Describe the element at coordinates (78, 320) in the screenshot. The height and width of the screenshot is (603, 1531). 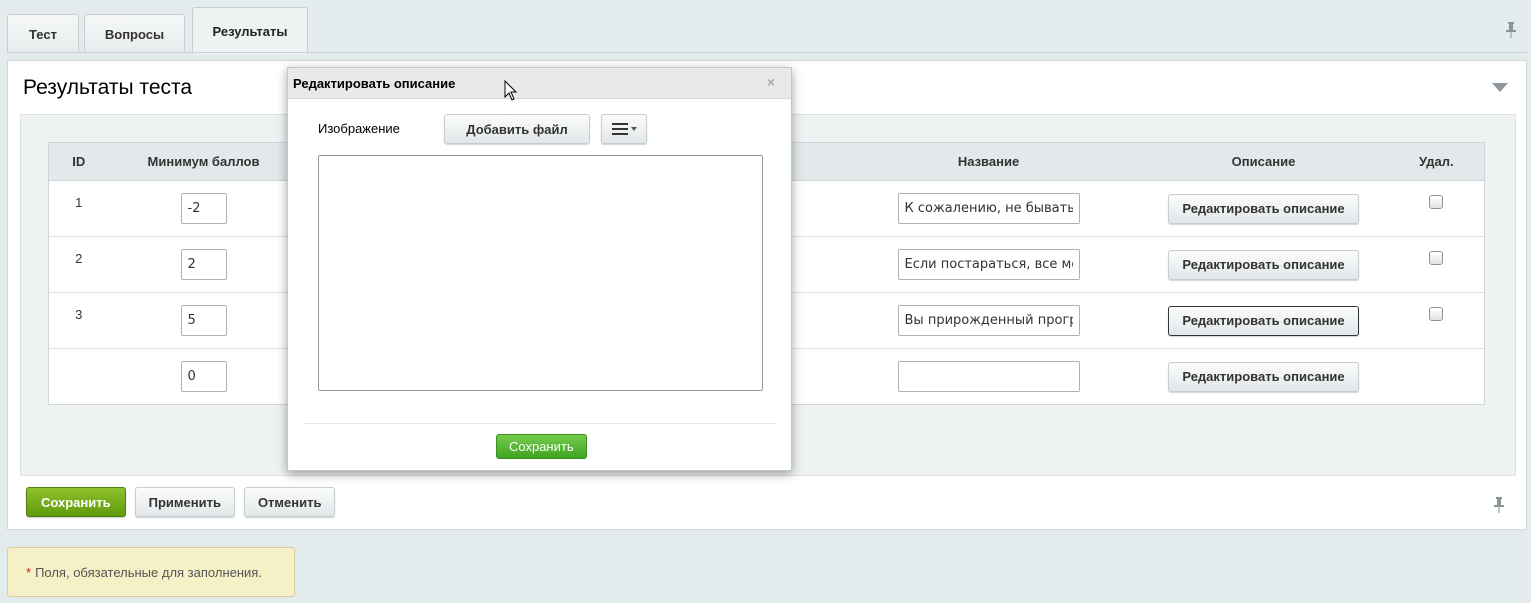
I see `row-id: 3` at that location.